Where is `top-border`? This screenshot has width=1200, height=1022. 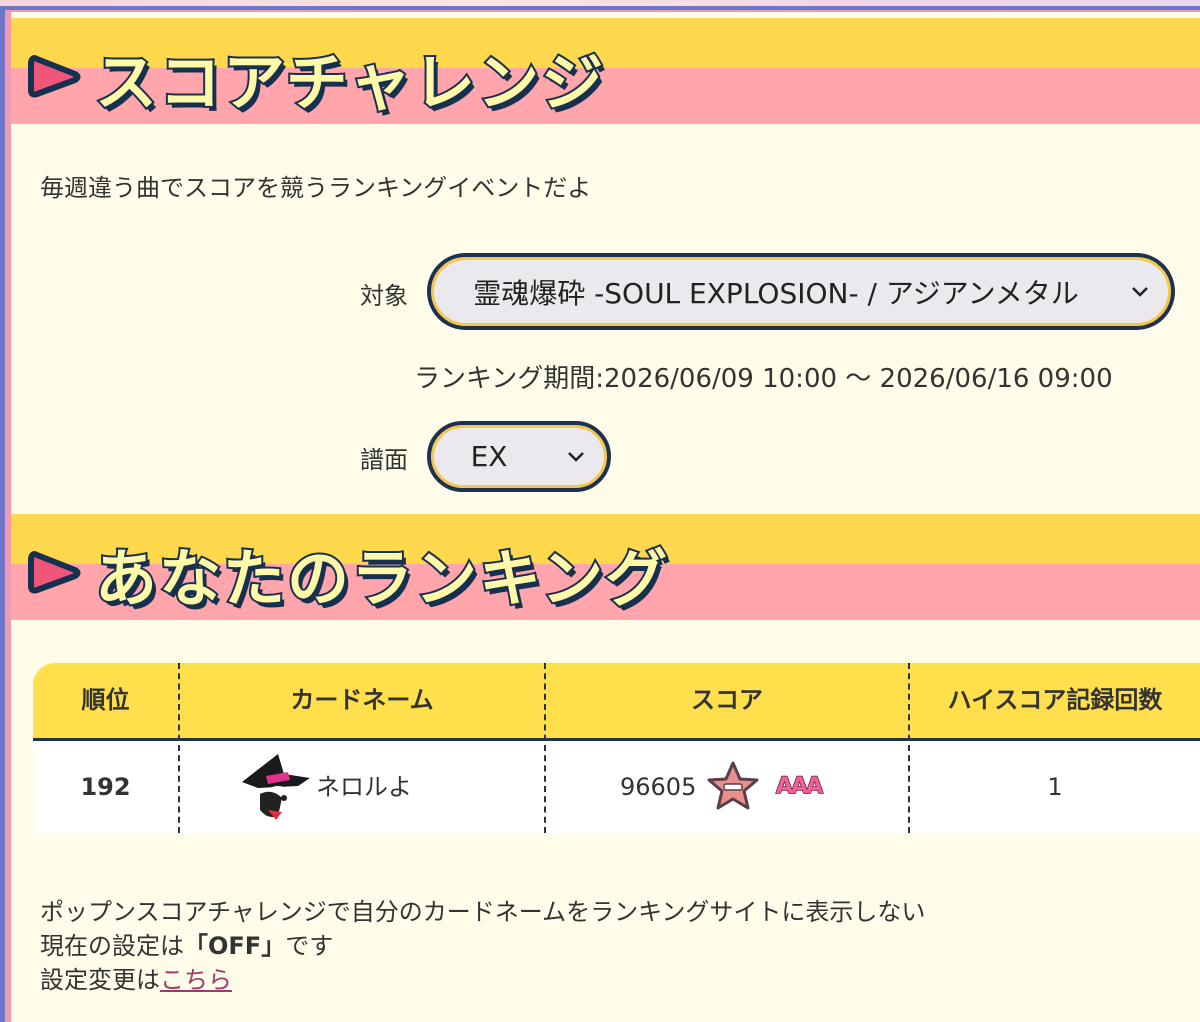
top-border is located at coordinates (600, 9).